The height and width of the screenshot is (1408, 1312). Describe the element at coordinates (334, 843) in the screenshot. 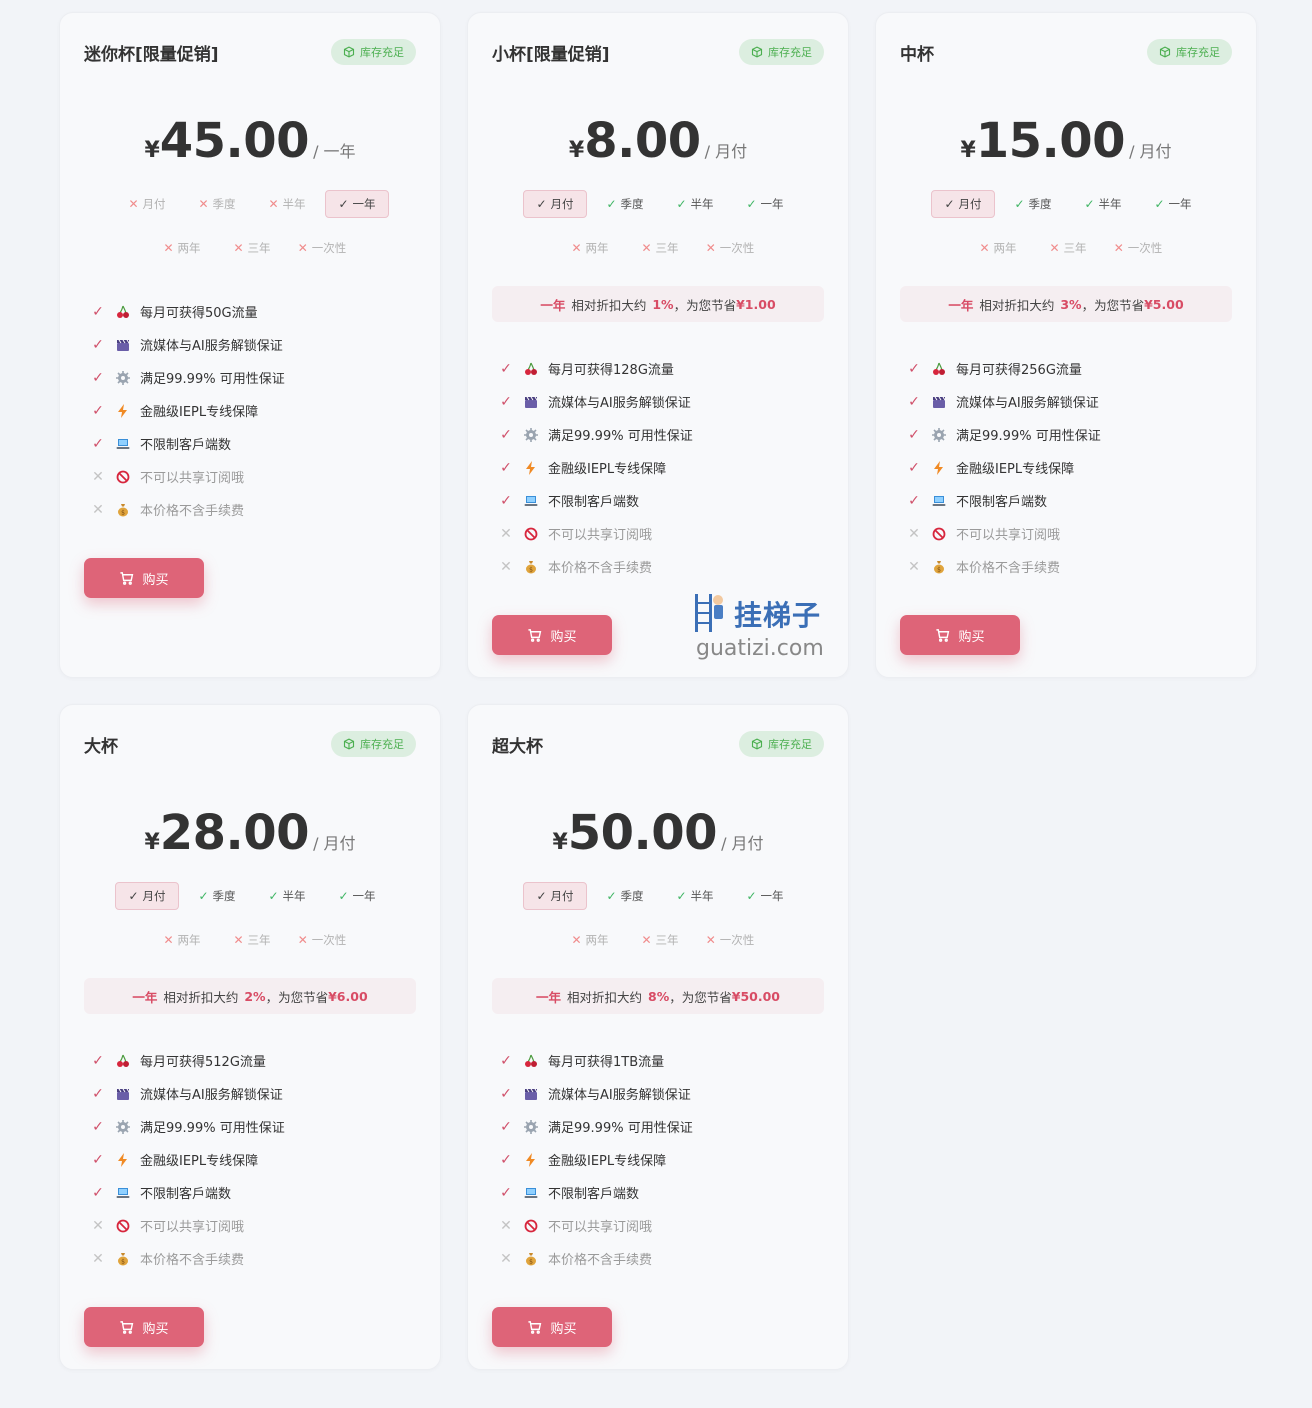

I see `price-period: / 月付` at that location.